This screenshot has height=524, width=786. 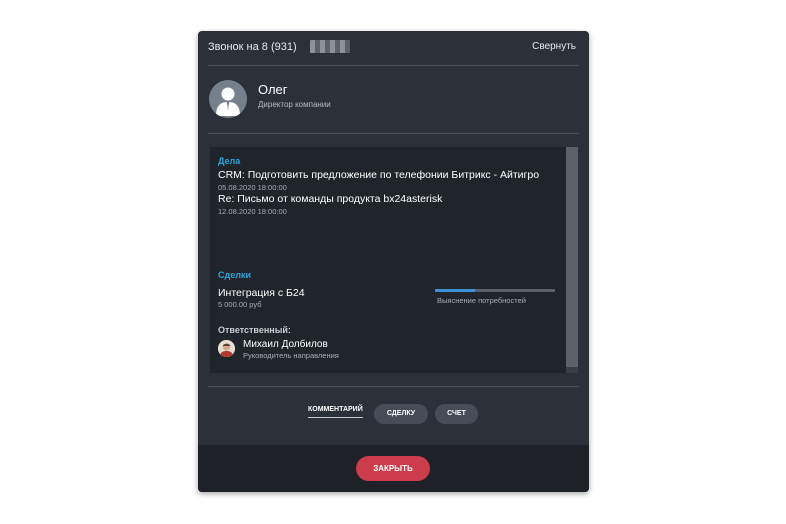 What do you see at coordinates (330, 46) in the screenshot?
I see `masked-phone-number` at bounding box center [330, 46].